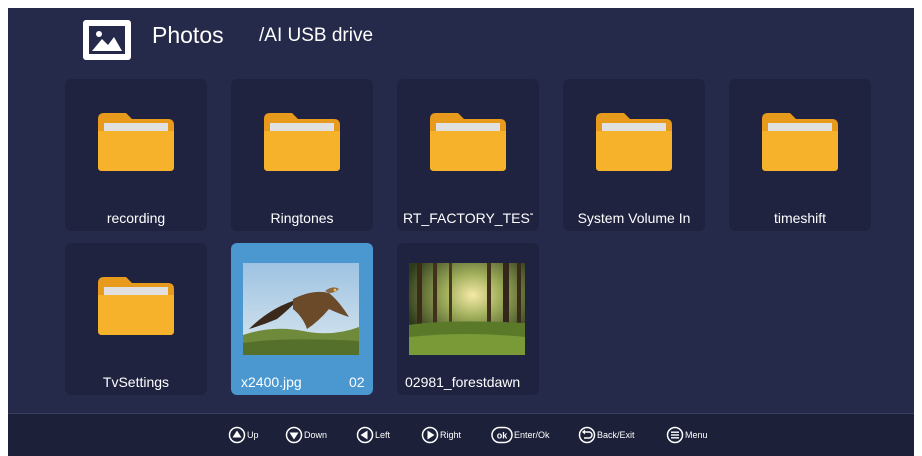 Image resolution: width=922 pixels, height=456 pixels. I want to click on photo-filename-overflow: 02, so click(357, 382).